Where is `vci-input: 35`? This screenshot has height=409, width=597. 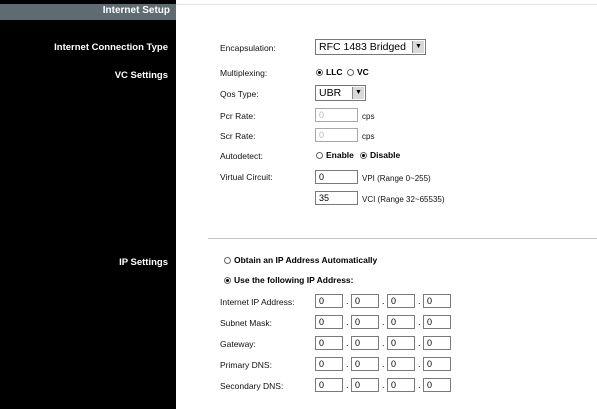
vci-input: 35 is located at coordinates (336, 198).